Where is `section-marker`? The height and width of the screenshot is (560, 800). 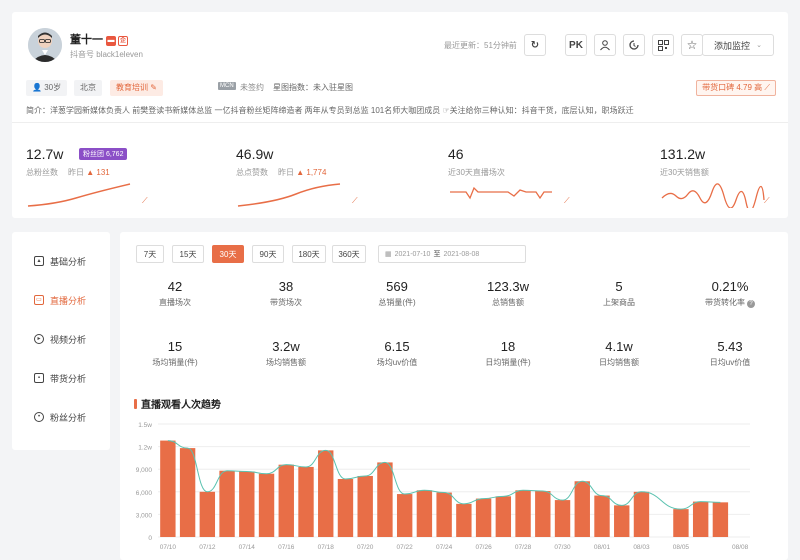
section-marker is located at coordinates (135, 403).